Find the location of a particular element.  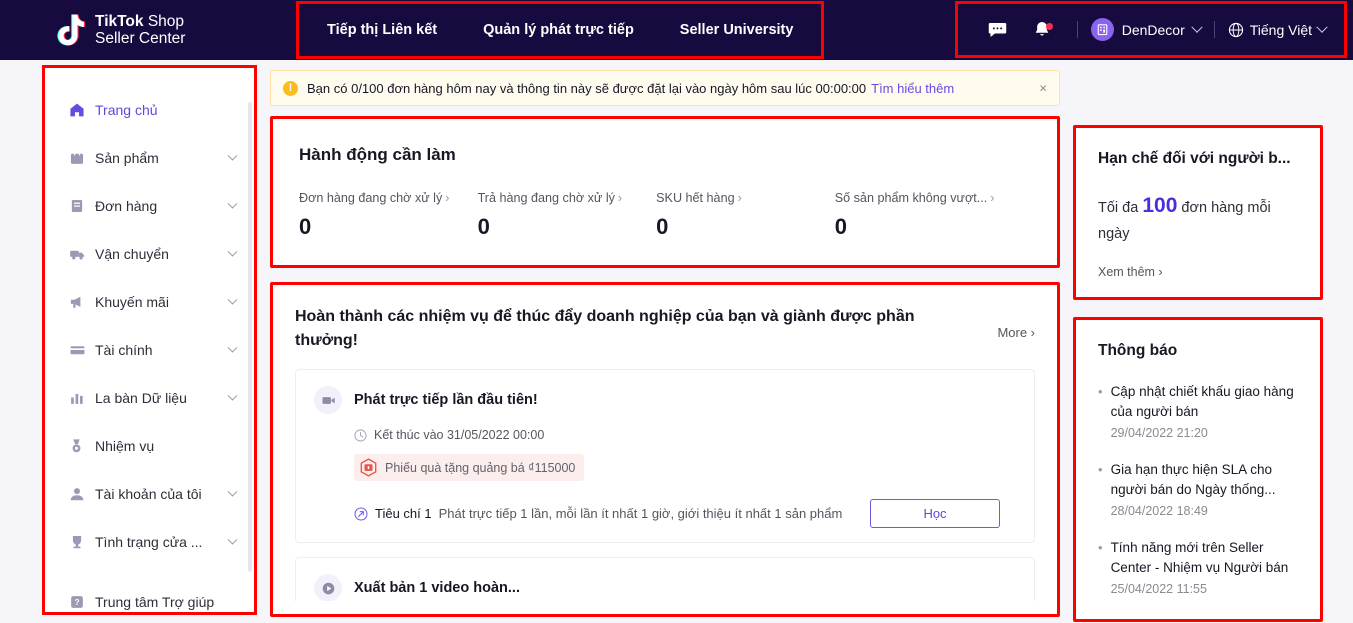

shipping-truck-icon is located at coordinates (82, 254).